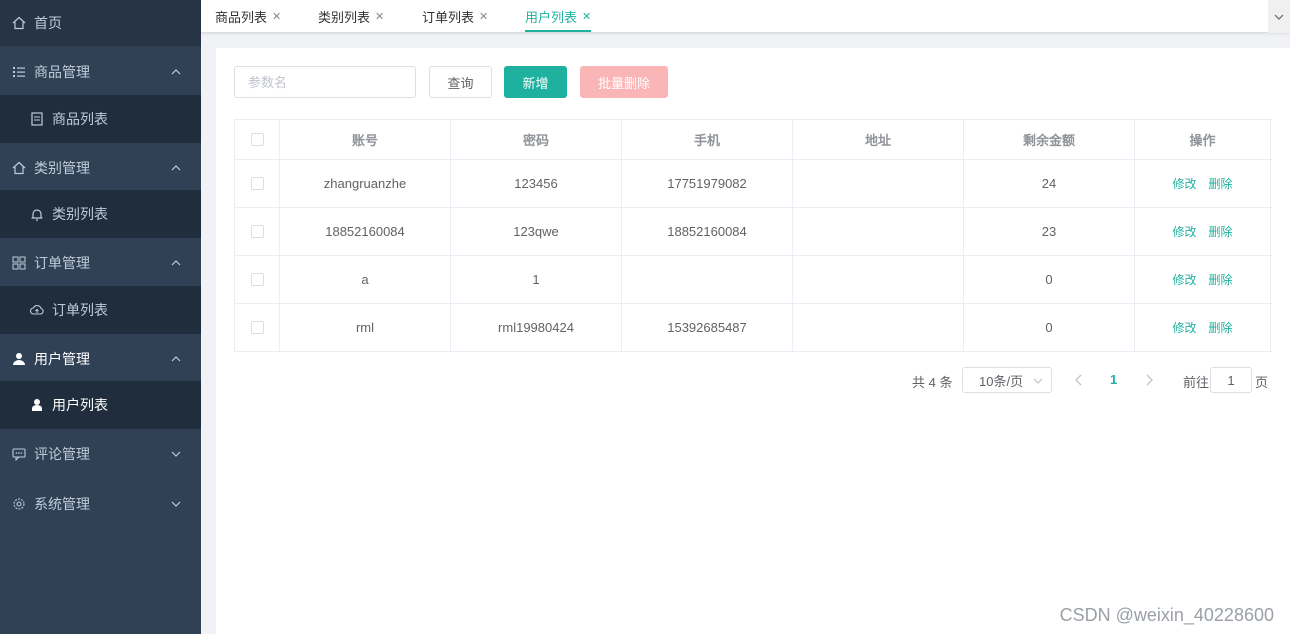 The height and width of the screenshot is (634, 1290). I want to click on table-row: rml rml19980424 15392685487 0 修改 删除, so click(753, 328).